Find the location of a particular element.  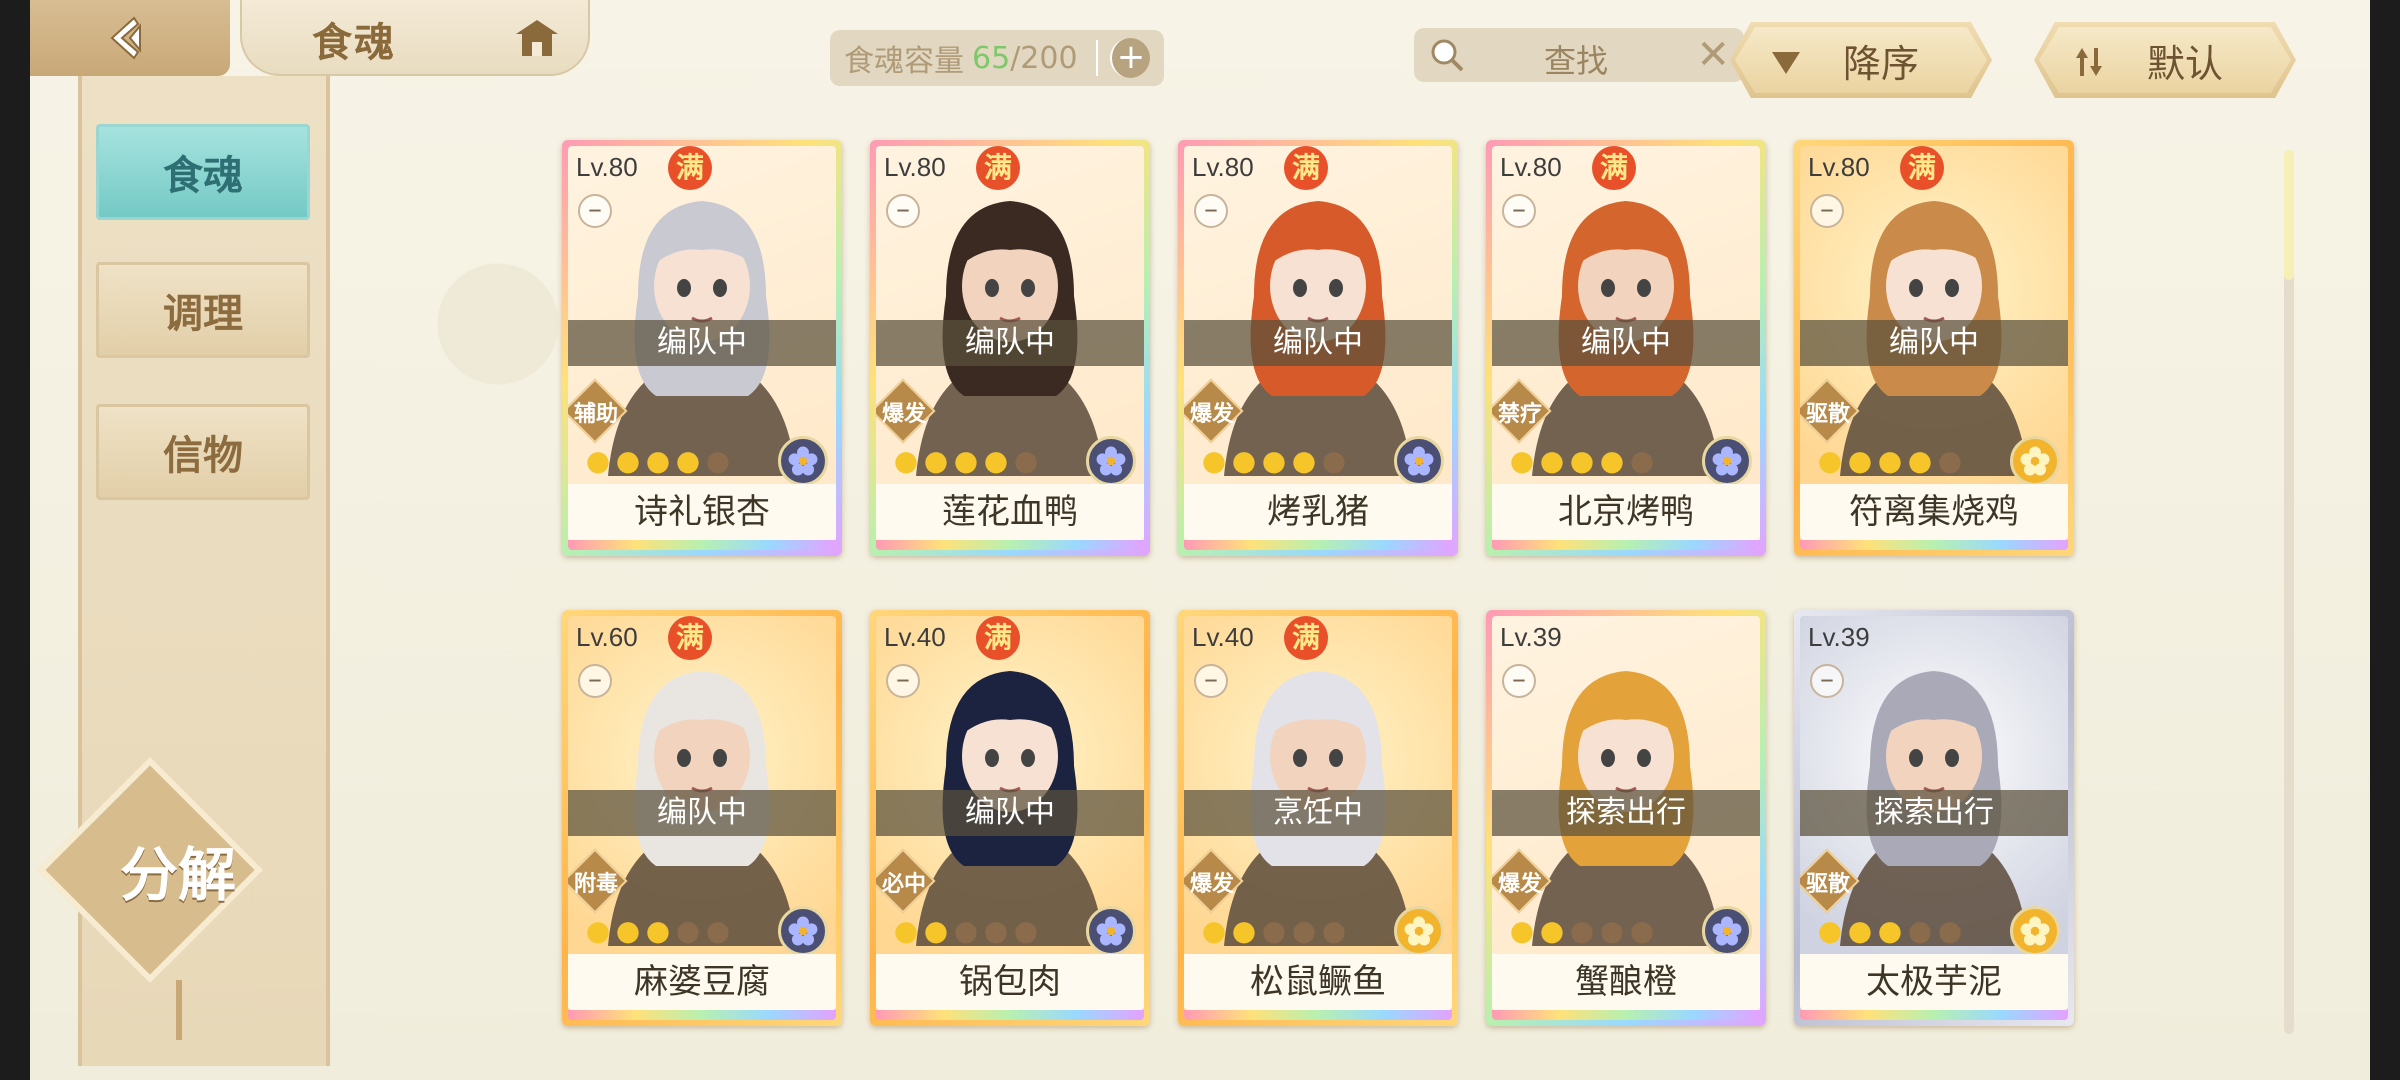

sidebar-item-conditioning: 调理 is located at coordinates (203, 310).